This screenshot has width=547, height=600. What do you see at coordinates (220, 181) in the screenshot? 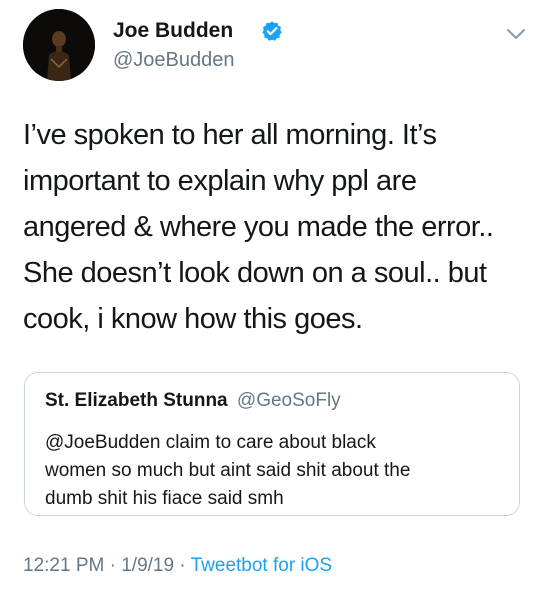
I see `tweet-text-line: important to explain why ppl are` at bounding box center [220, 181].